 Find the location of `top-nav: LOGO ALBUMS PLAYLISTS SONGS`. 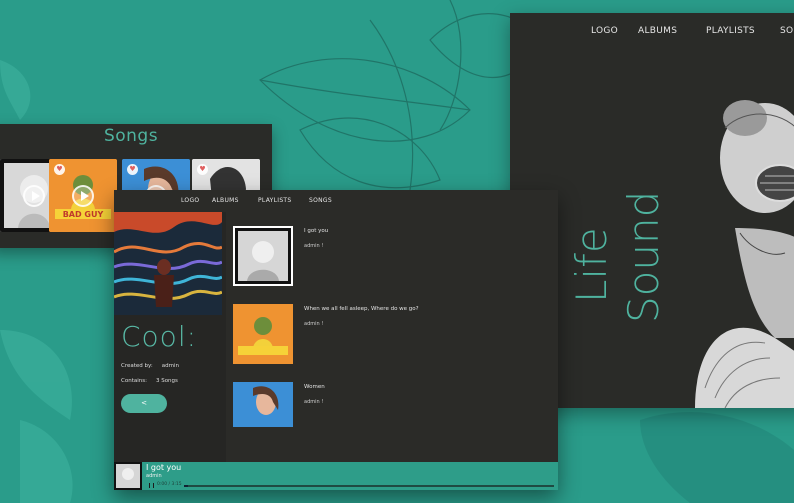

top-nav: LOGO ALBUMS PLAYLISTS SONGS is located at coordinates (336, 203).